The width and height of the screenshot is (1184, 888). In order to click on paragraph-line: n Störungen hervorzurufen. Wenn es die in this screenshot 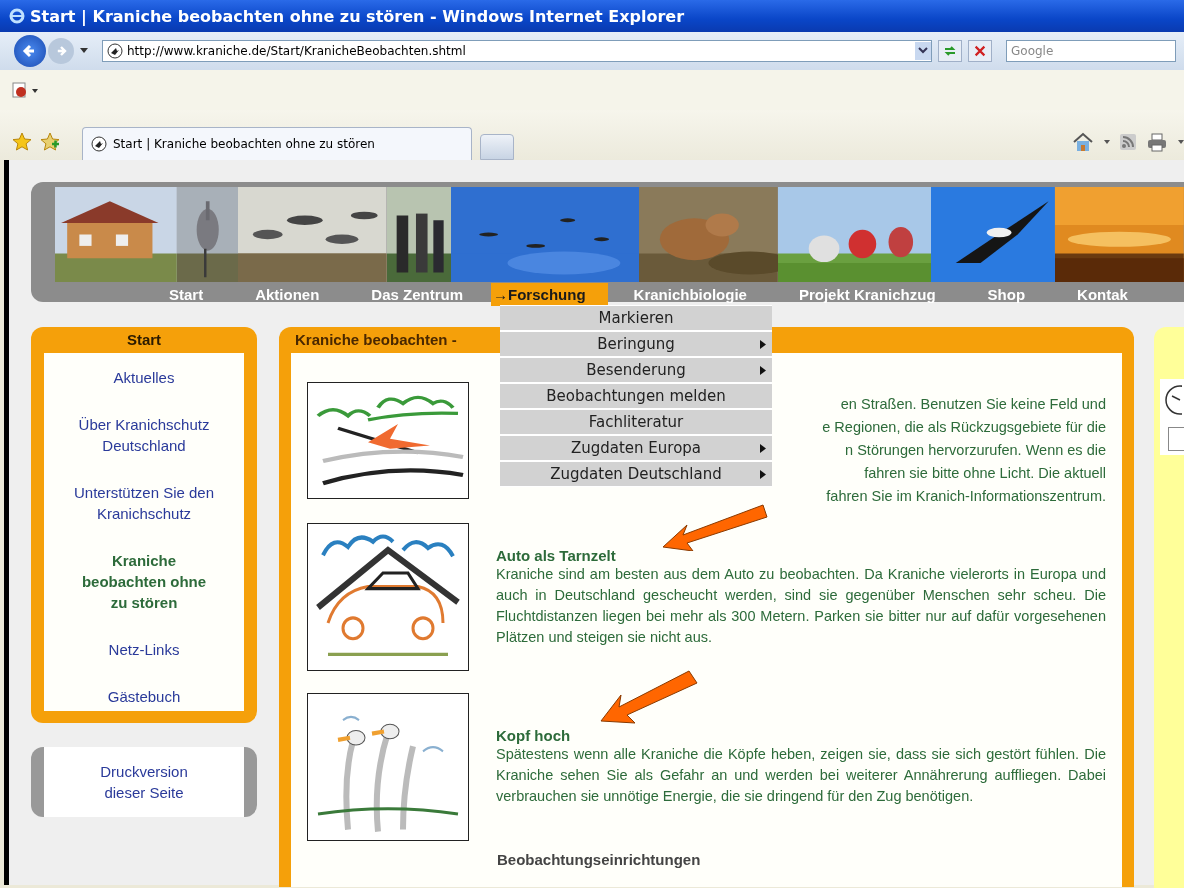, I will do `click(975, 450)`.